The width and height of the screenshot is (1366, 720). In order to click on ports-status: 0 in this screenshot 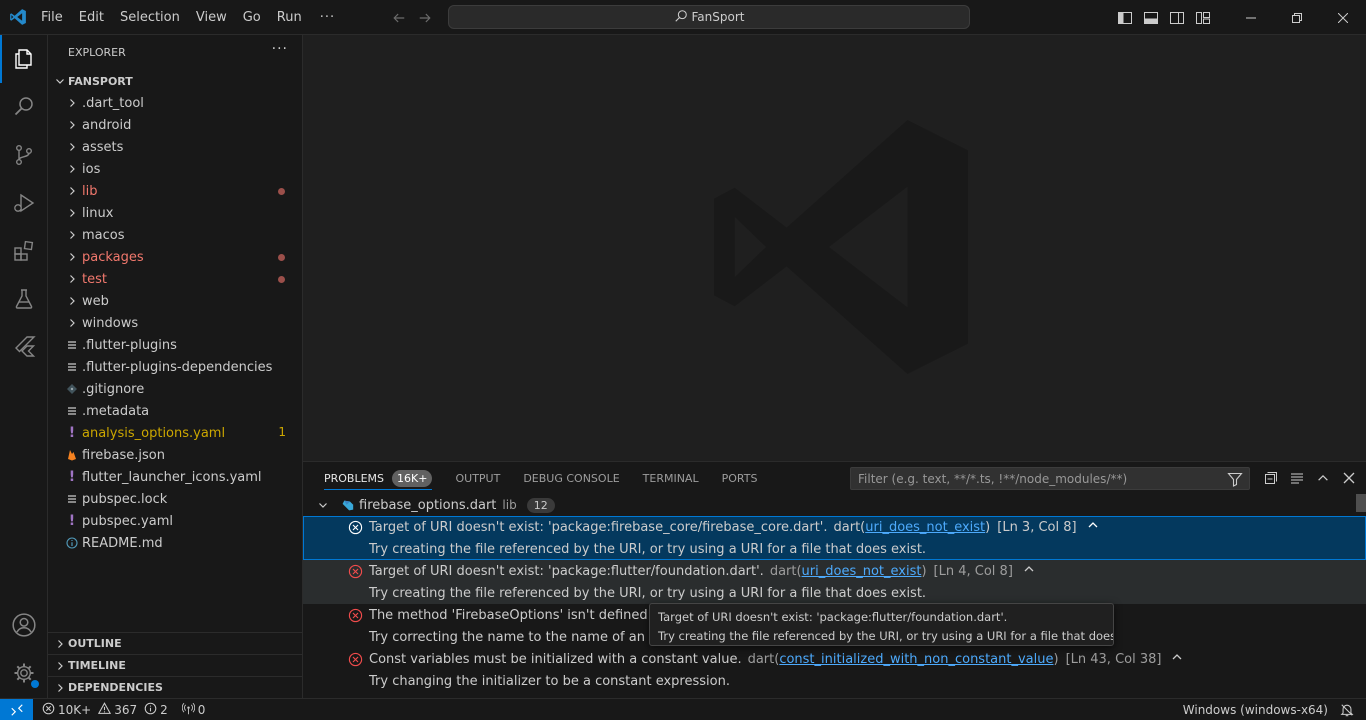, I will do `click(193, 710)`.